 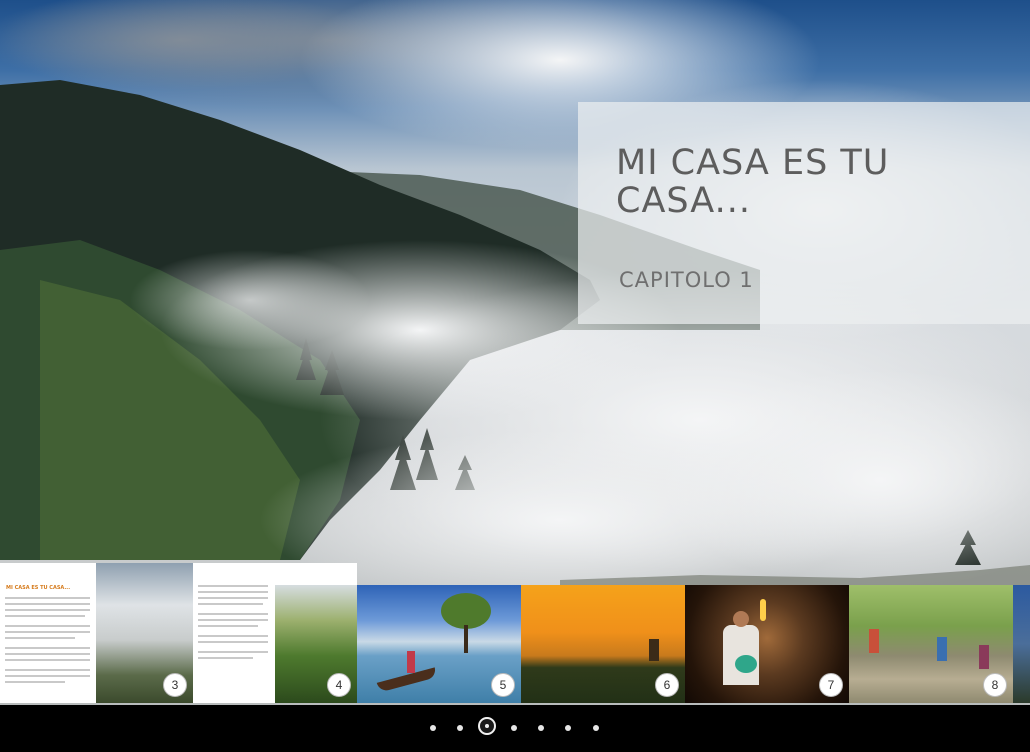 I want to click on thumbnail-page-3: MI CASA ES TU CASA... 3, so click(x=96, y=633).